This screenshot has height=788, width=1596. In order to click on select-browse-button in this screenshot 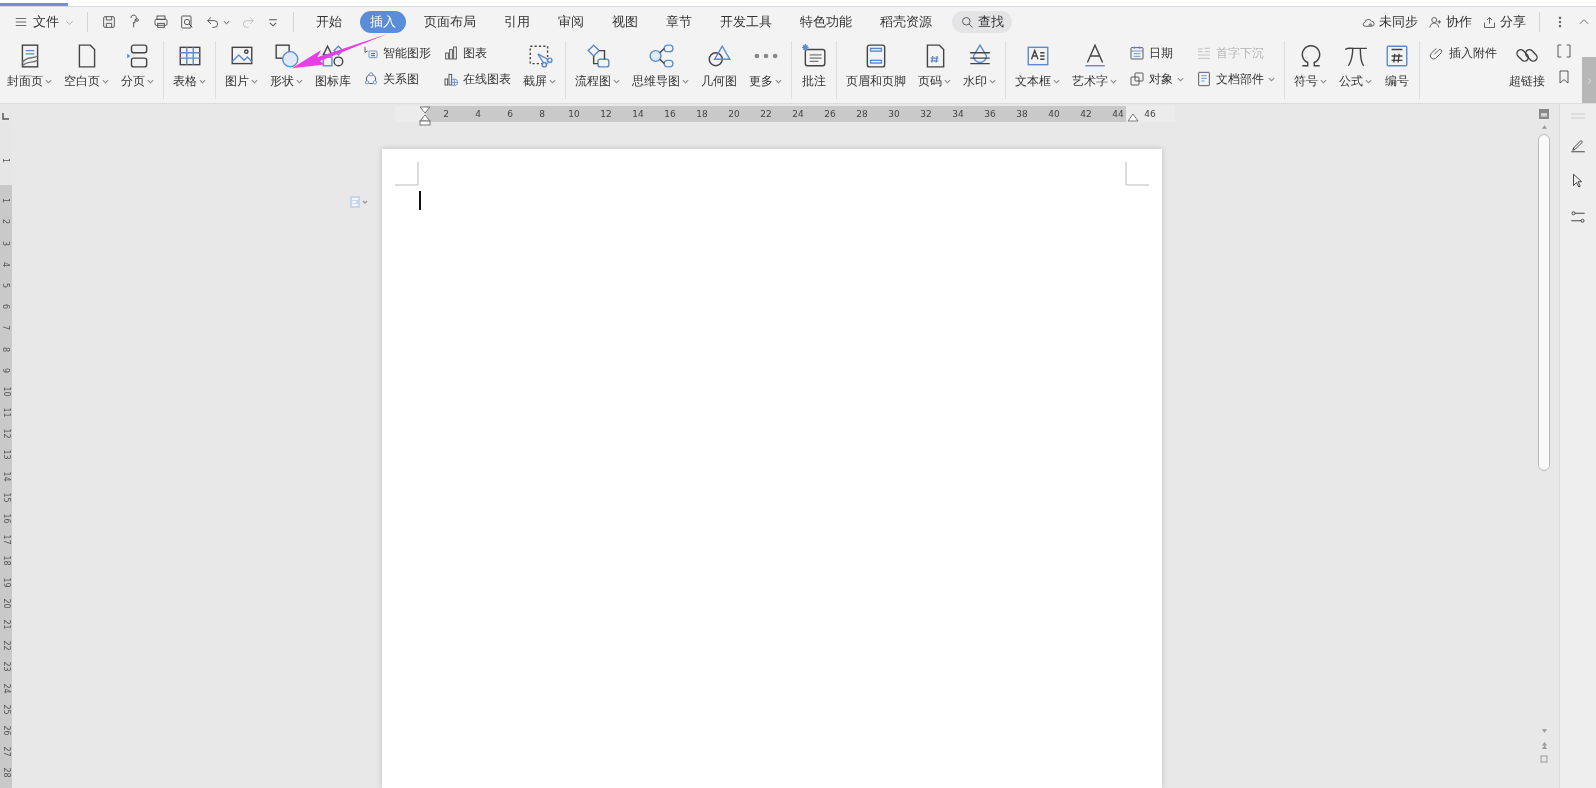, I will do `click(1544, 759)`.